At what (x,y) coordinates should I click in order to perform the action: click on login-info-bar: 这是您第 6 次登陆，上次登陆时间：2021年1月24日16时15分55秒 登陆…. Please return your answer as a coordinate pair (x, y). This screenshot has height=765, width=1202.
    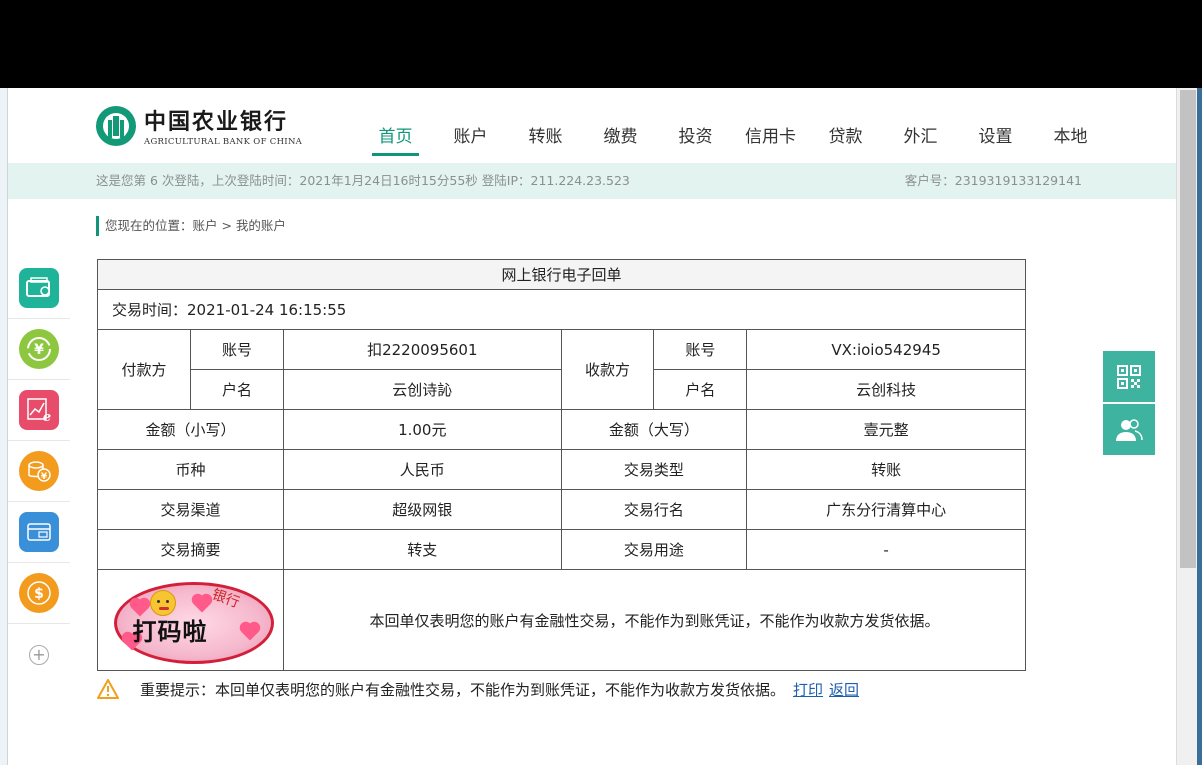
    Looking at the image, I should click on (592, 181).